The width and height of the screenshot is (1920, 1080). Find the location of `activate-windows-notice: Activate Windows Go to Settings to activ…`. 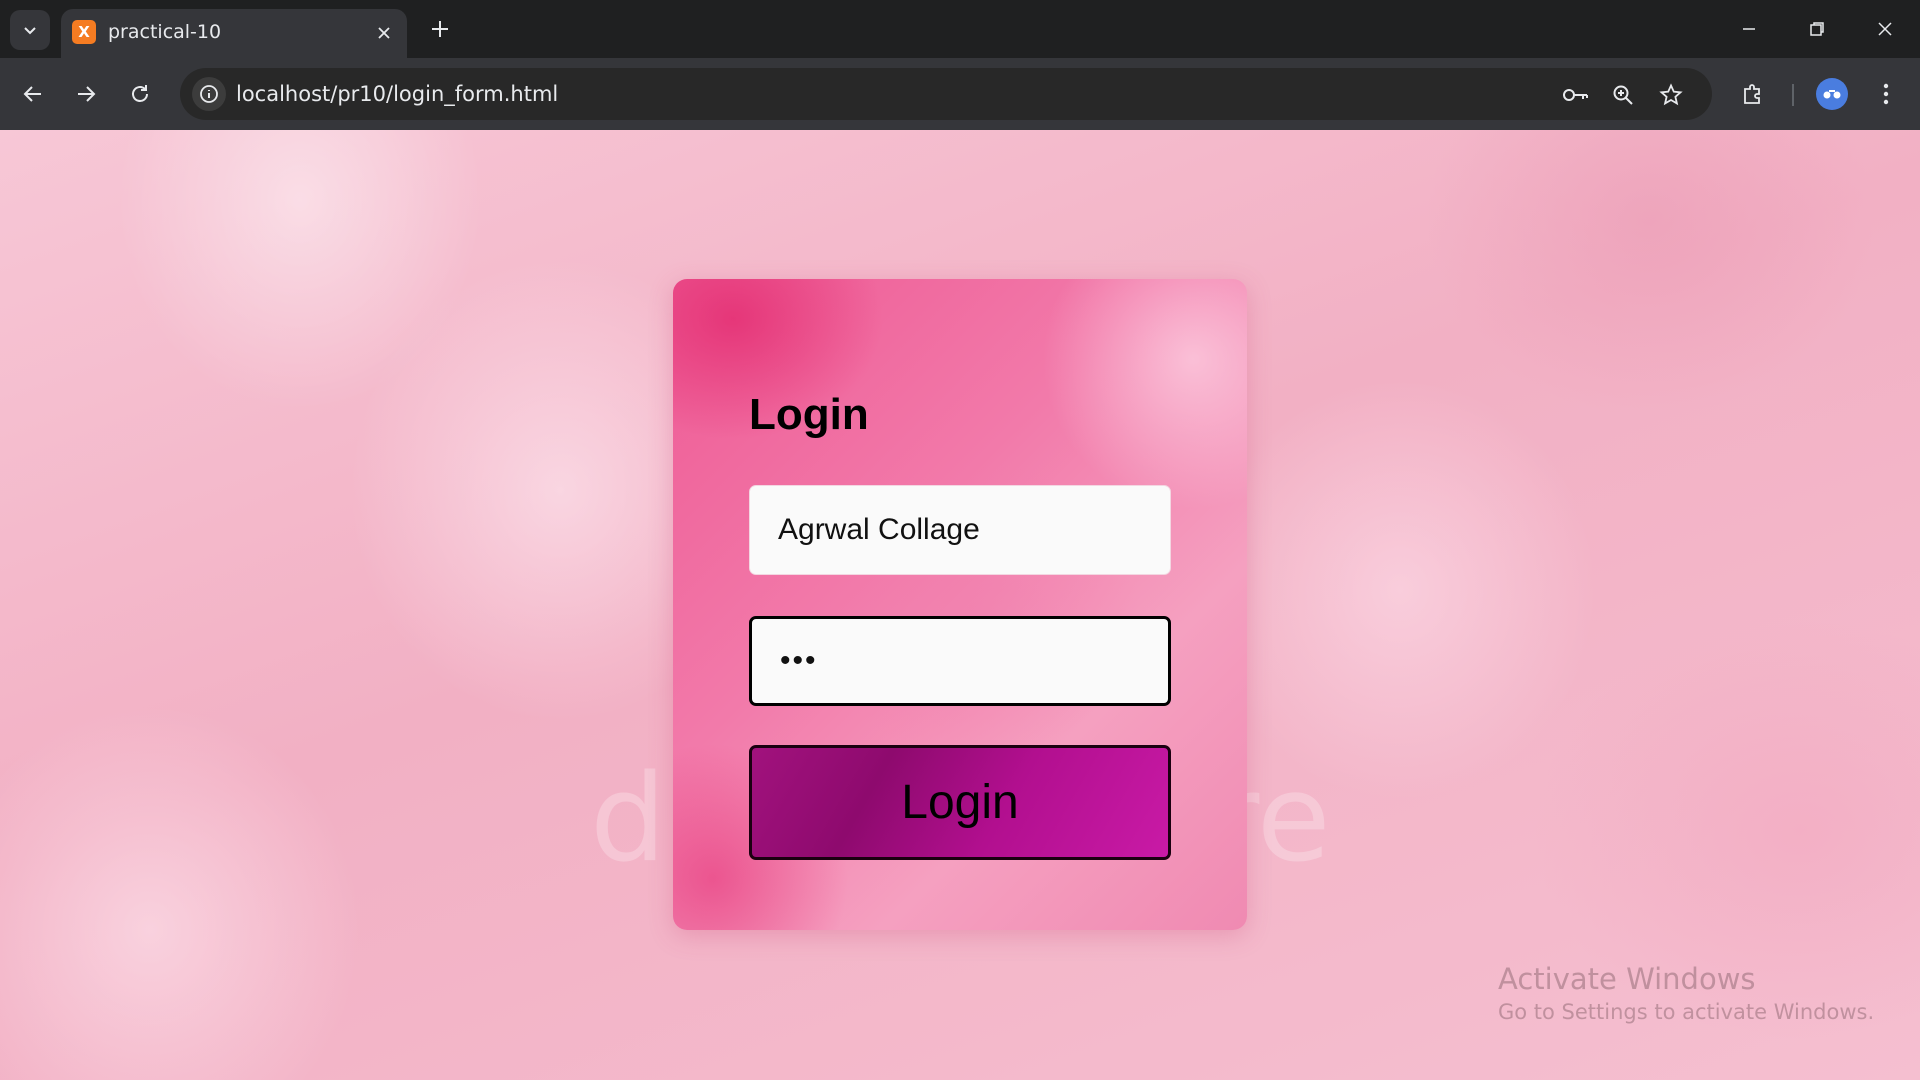

activate-windows-notice: Activate Windows Go to Settings to activ… is located at coordinates (1686, 993).